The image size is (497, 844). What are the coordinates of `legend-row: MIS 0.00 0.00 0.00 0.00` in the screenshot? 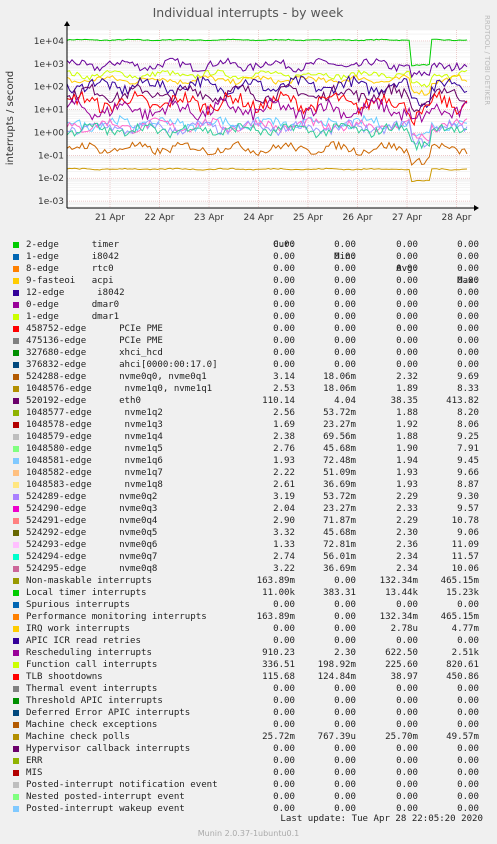 It's located at (253, 773).